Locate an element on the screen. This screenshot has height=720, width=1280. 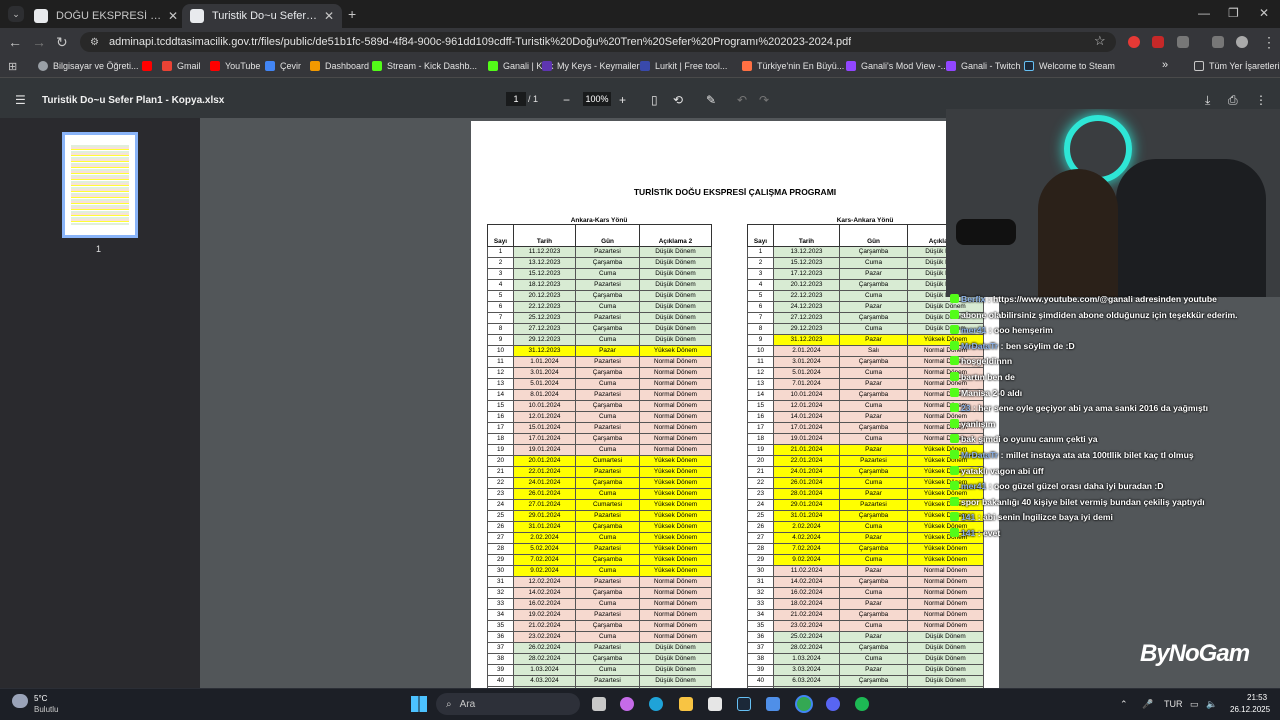
volume-icon: 🔈 is located at coordinates (1211, 704).